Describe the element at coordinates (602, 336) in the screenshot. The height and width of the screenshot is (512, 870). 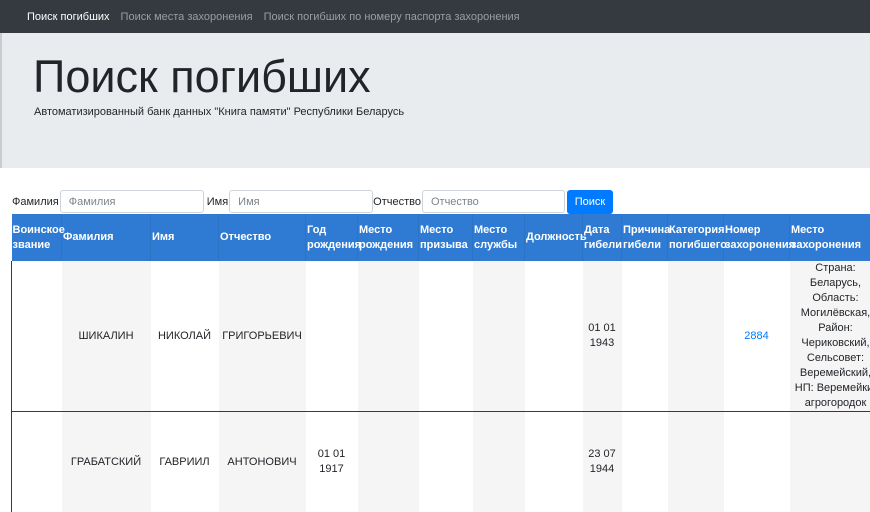
I see `cell-death-date: 01 01 1943` at that location.